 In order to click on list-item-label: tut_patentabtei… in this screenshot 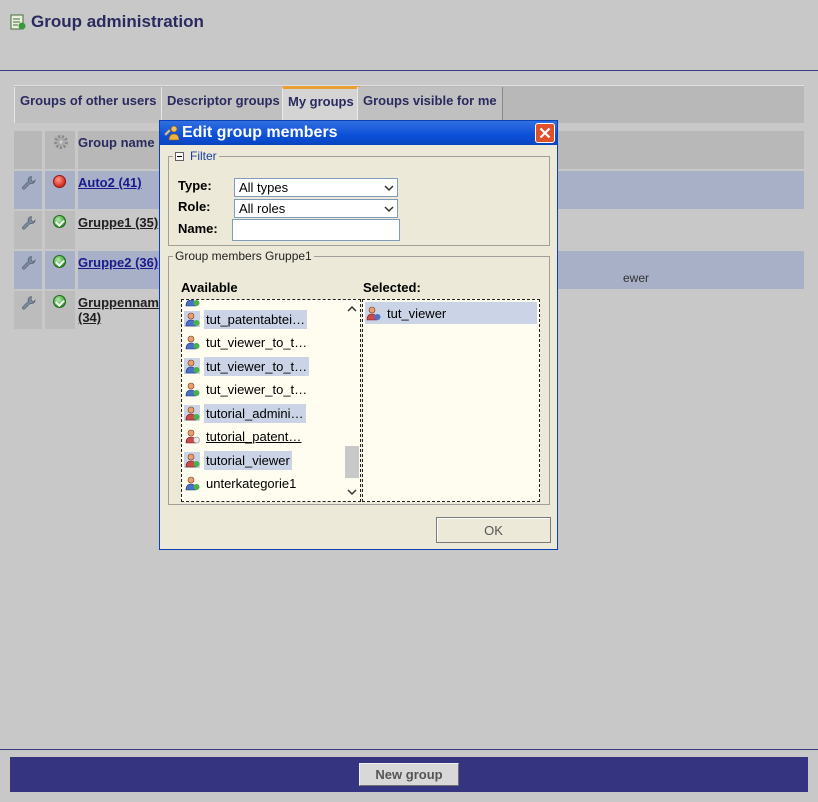, I will do `click(256, 319)`.